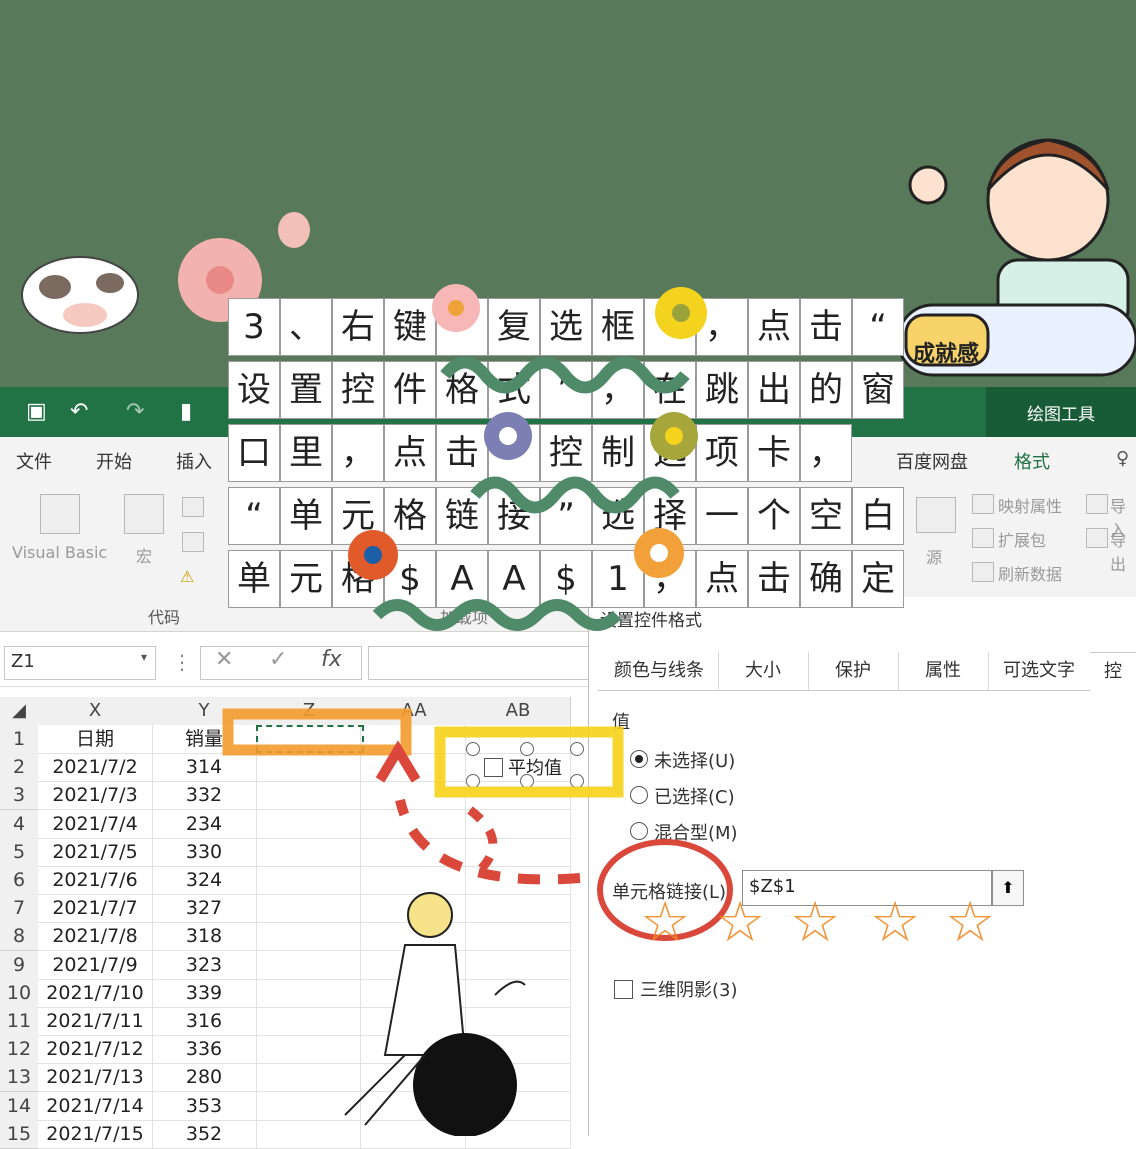 Image resolution: width=1136 pixels, height=1149 pixels. Describe the element at coordinates (1123, 551) in the screenshot. I see `export-button: 导出` at that location.